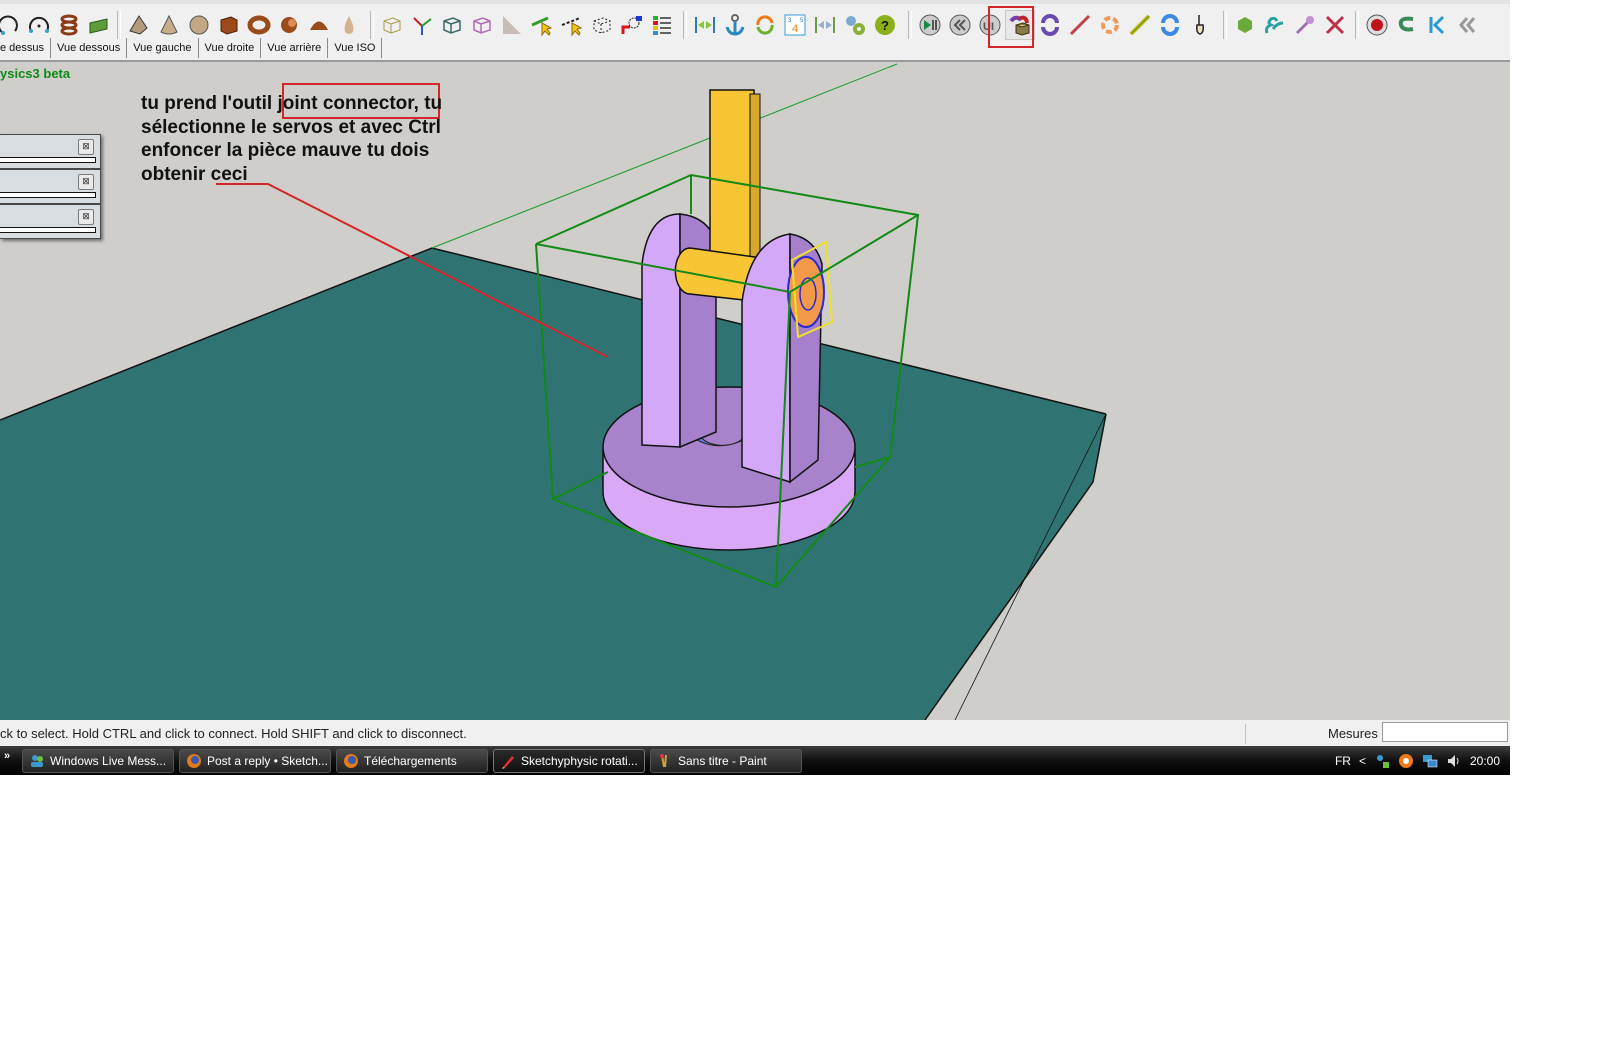 Image resolution: width=1600 pixels, height=1050 pixels. What do you see at coordinates (199, 25) in the screenshot?
I see `sphere-icon` at bounding box center [199, 25].